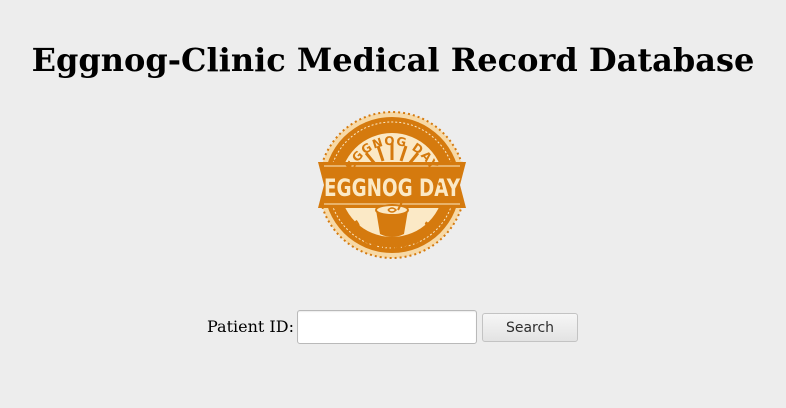  I want to click on patient-search-form: Patient ID: Search, so click(393, 327).